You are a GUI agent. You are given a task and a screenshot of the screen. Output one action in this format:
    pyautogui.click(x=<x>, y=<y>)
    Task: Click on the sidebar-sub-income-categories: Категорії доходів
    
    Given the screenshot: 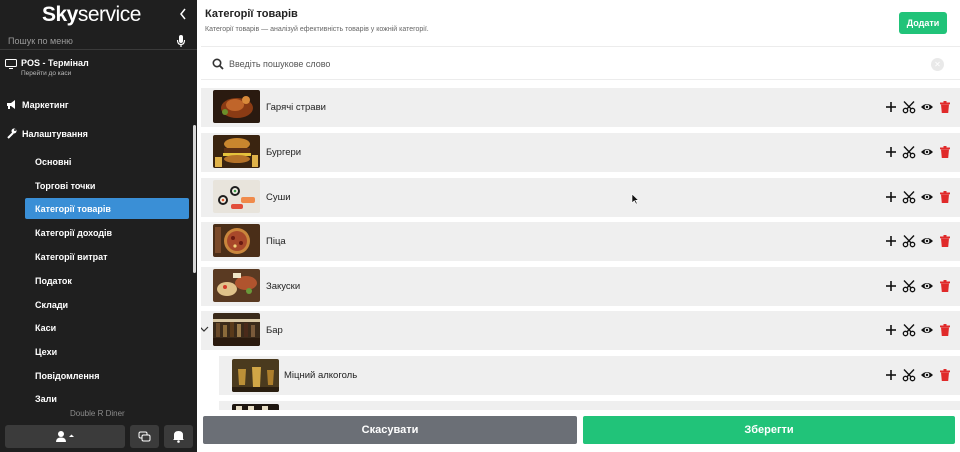 What is the action you would take?
    pyautogui.click(x=107, y=232)
    